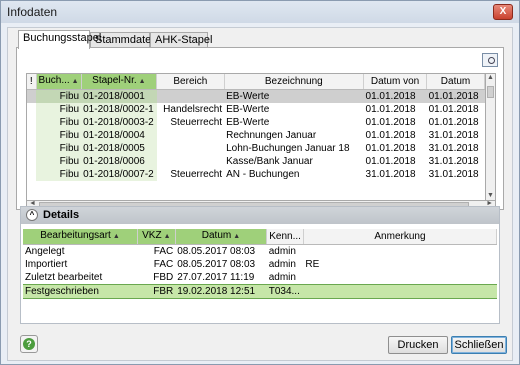 The width and height of the screenshot is (520, 365). What do you see at coordinates (59, 39) in the screenshot?
I see `tab-buchungsstapel: Buchungsstapel` at bounding box center [59, 39].